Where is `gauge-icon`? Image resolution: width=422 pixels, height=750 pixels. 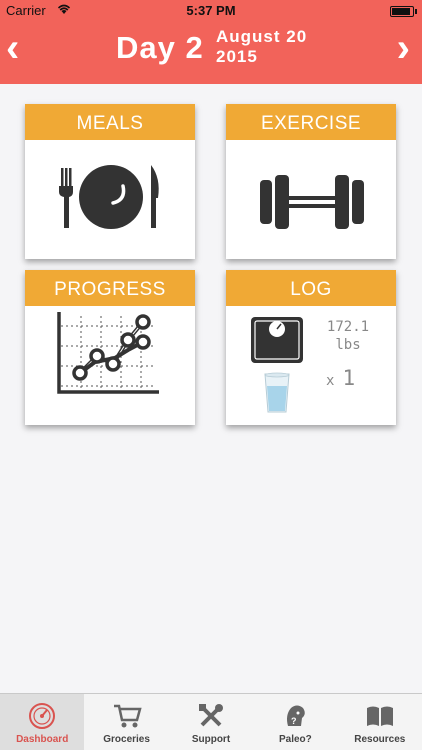 gauge-icon is located at coordinates (42, 716).